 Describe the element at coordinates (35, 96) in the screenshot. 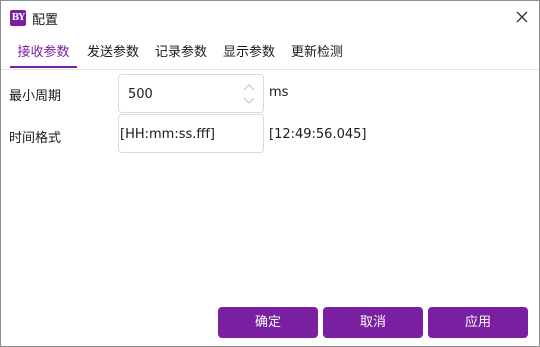

I see `min-period-label: 最小周期` at that location.